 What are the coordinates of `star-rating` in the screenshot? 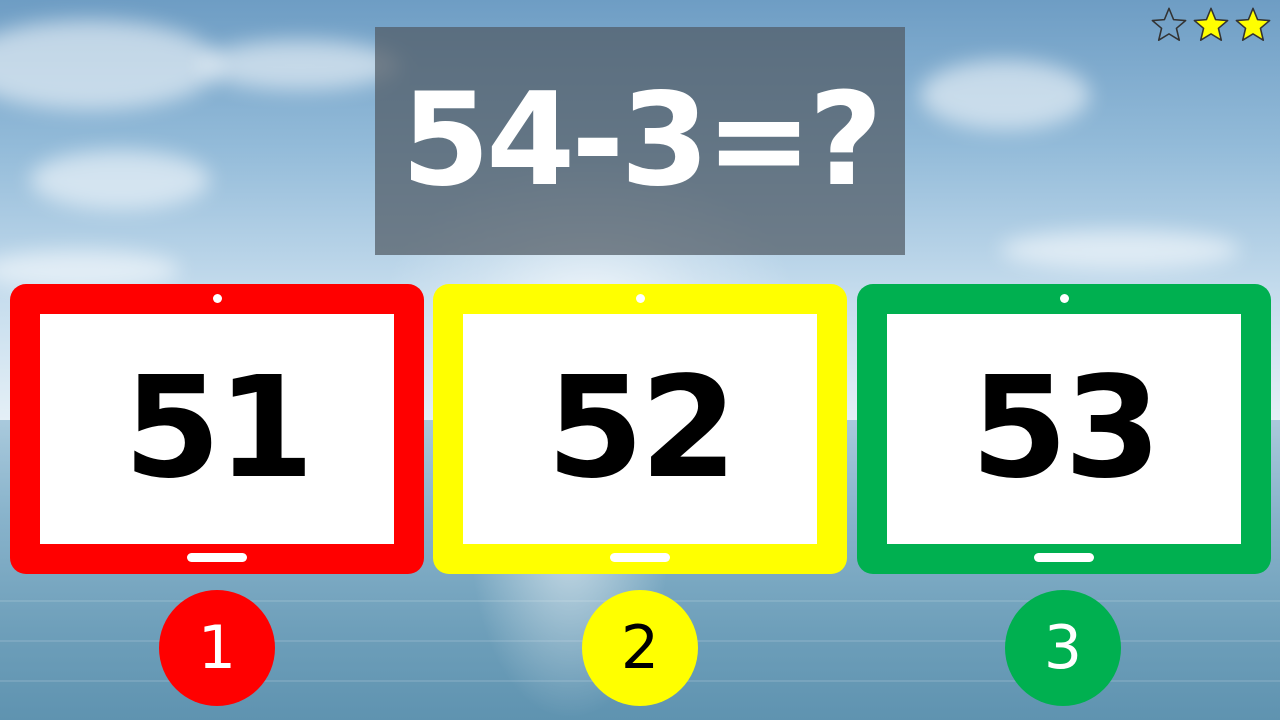 It's located at (1211, 25).